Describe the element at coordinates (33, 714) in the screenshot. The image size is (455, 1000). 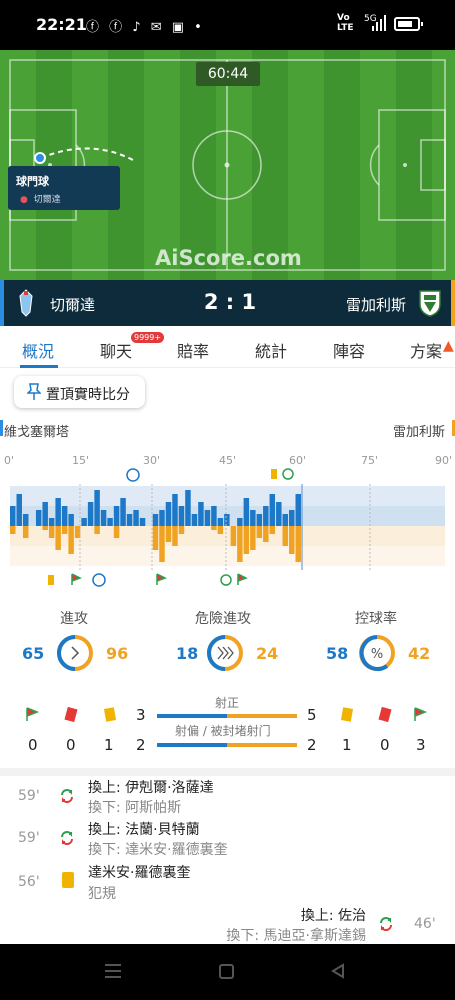
I see `home-corner-icon` at that location.